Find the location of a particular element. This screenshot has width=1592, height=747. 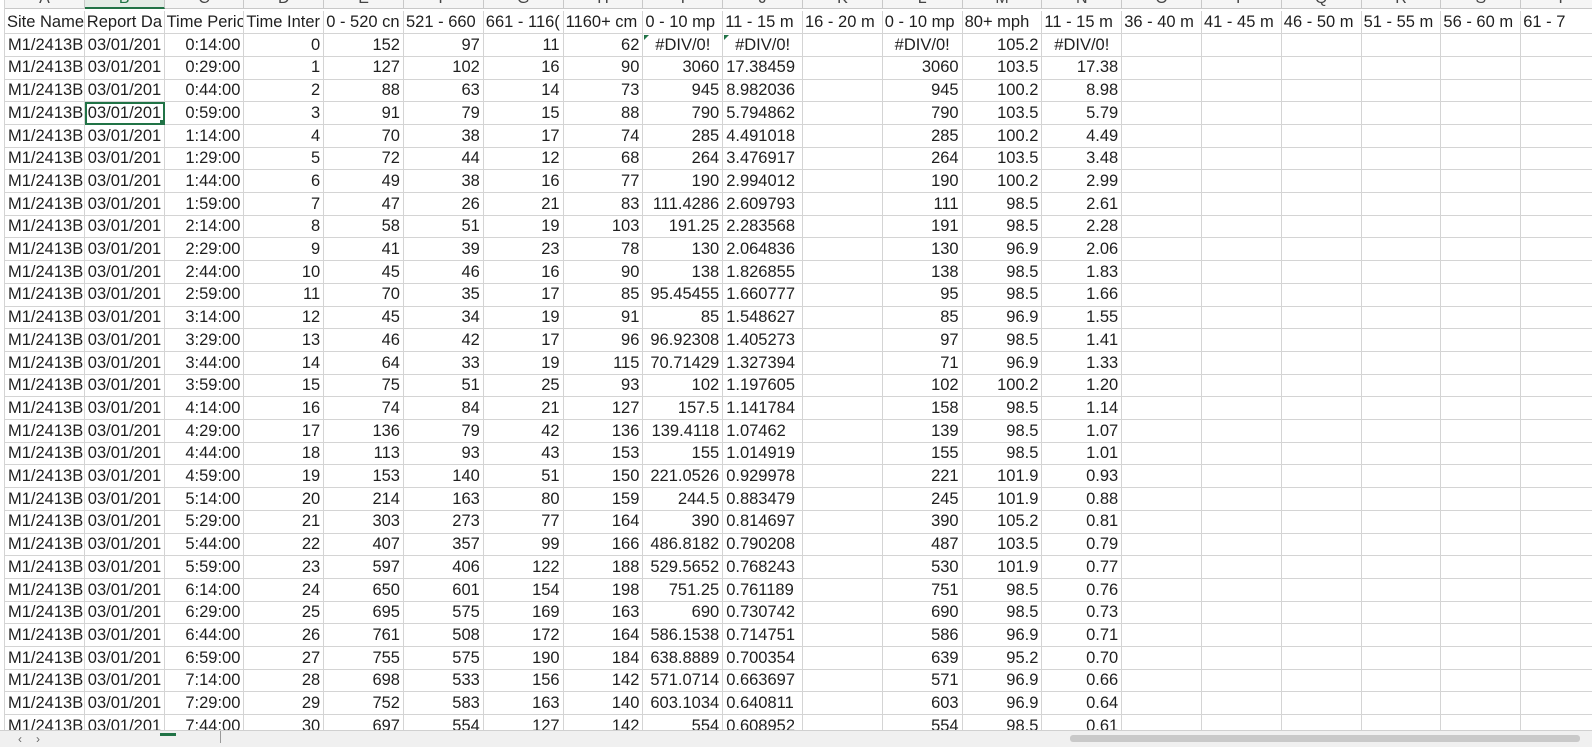

data-cell: 1:14:00 is located at coordinates (204, 136).